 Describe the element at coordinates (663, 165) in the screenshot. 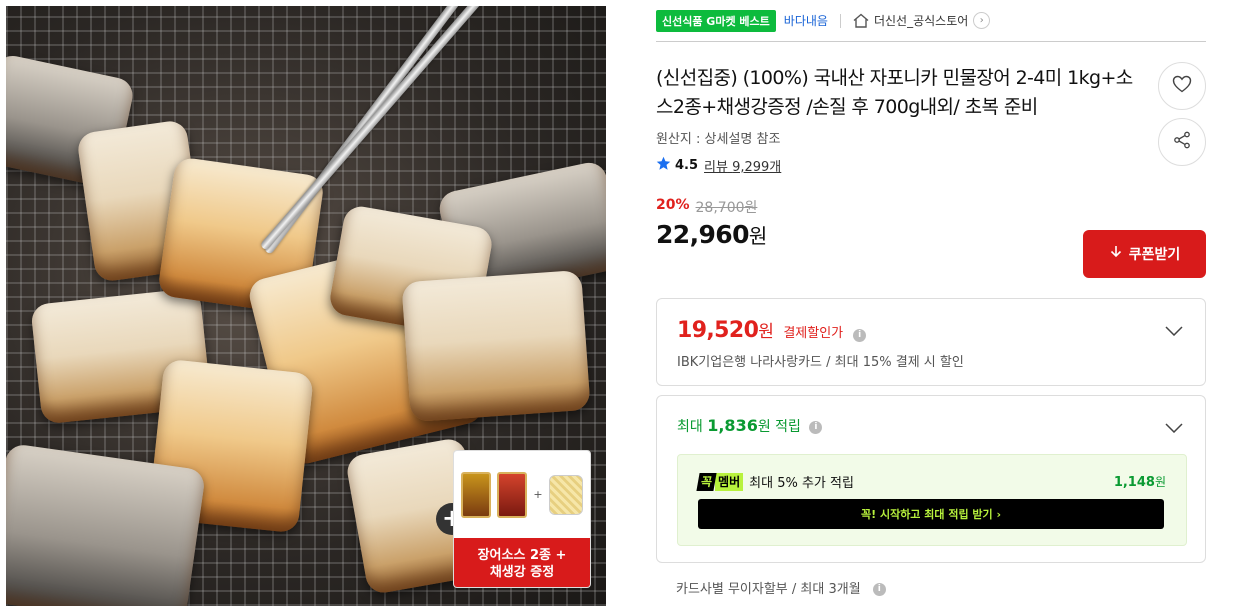

I see `star-icon` at that location.